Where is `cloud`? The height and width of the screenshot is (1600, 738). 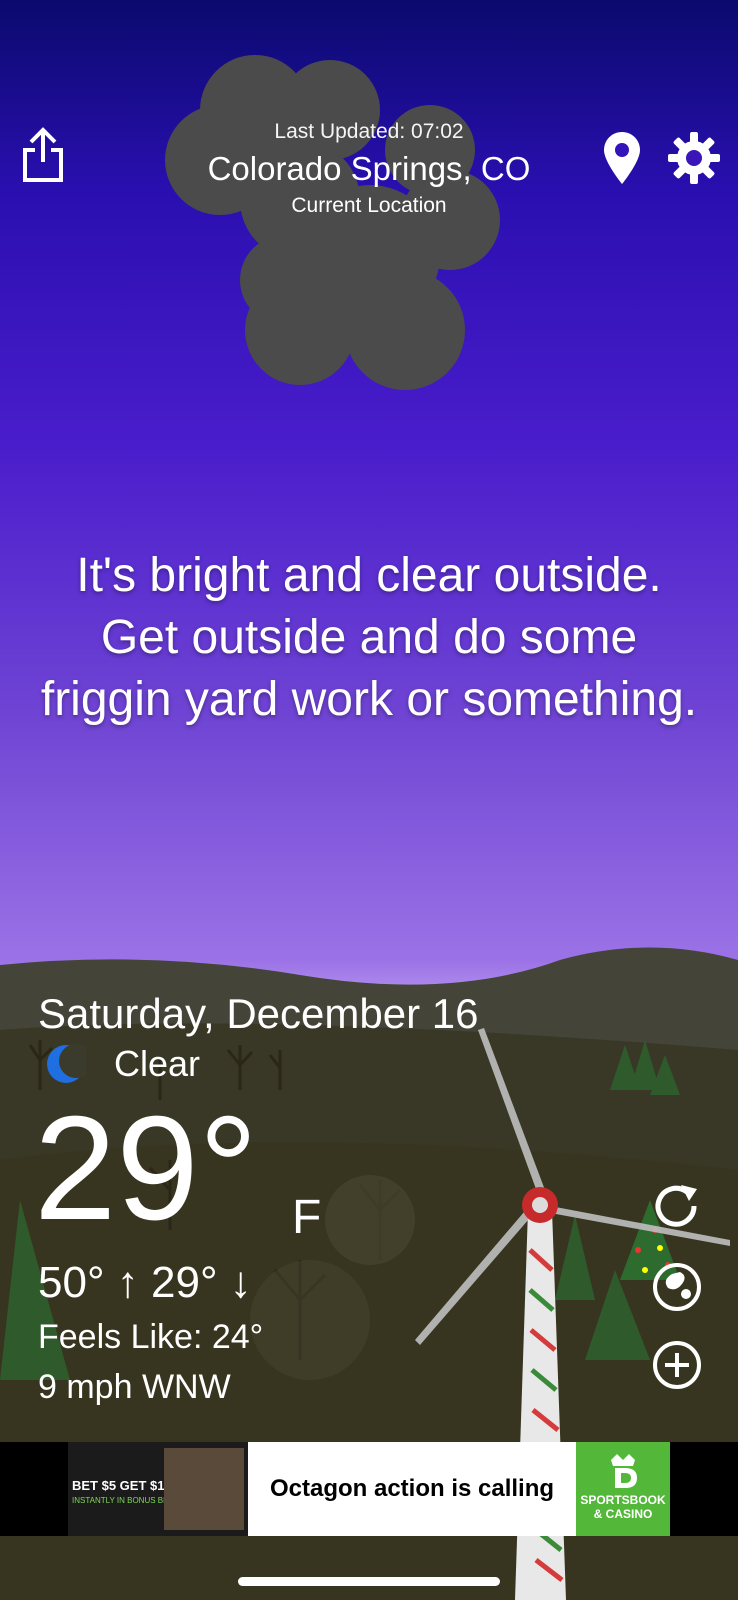
cloud is located at coordinates (332, 222).